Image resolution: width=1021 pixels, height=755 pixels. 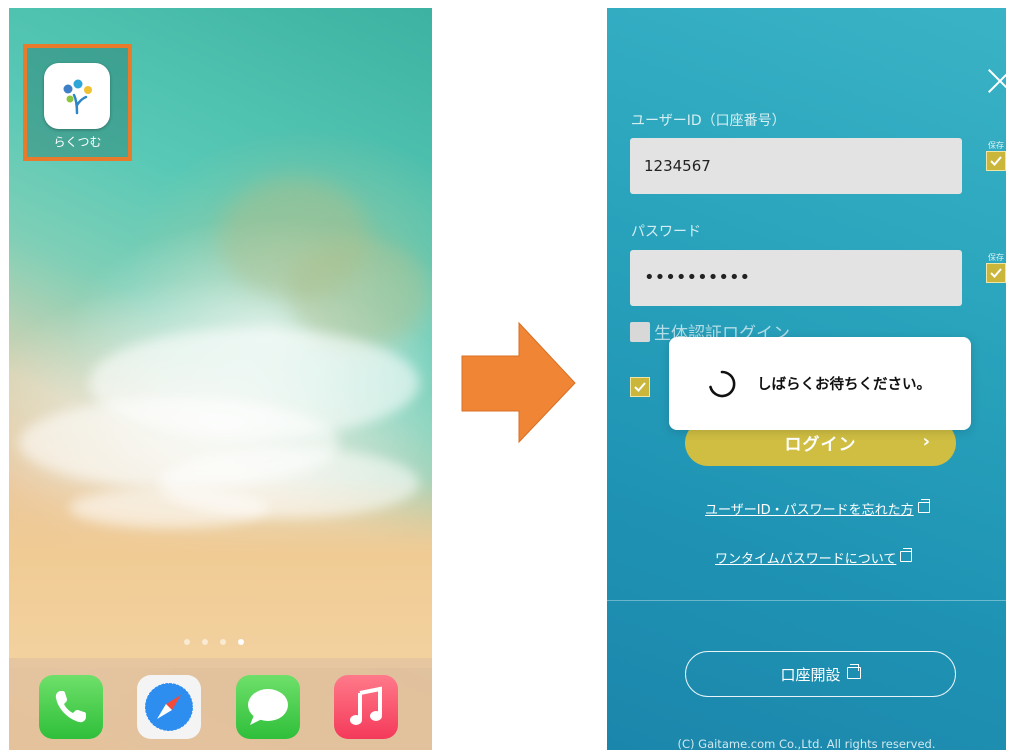 What do you see at coordinates (366, 707) in the screenshot?
I see `music-icon` at bounding box center [366, 707].